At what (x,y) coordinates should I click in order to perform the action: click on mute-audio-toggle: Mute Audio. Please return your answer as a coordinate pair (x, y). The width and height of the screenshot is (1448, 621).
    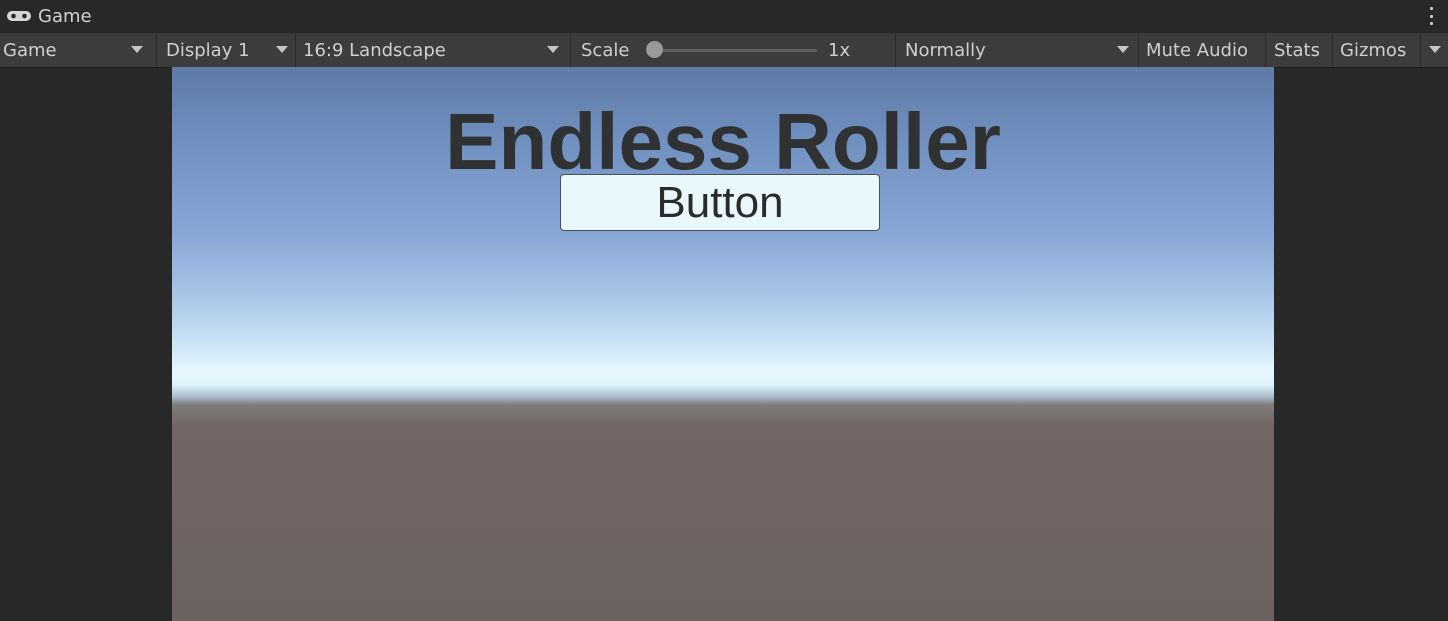
    Looking at the image, I should click on (1202, 50).